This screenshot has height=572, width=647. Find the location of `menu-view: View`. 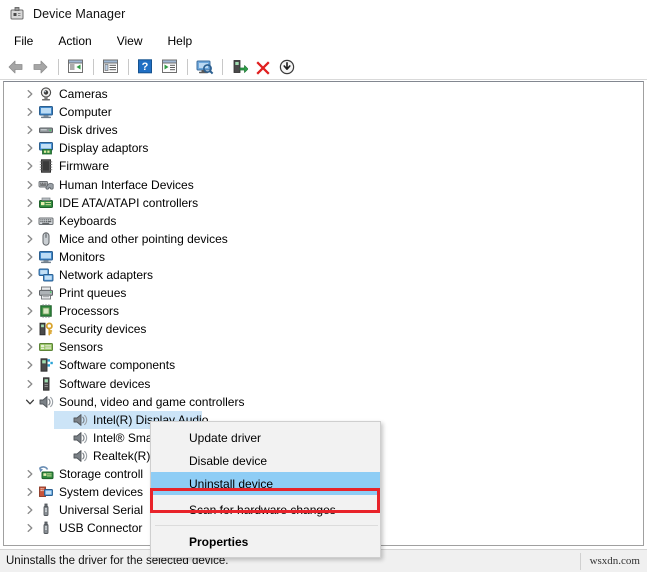

menu-view: View is located at coordinates (133, 41).